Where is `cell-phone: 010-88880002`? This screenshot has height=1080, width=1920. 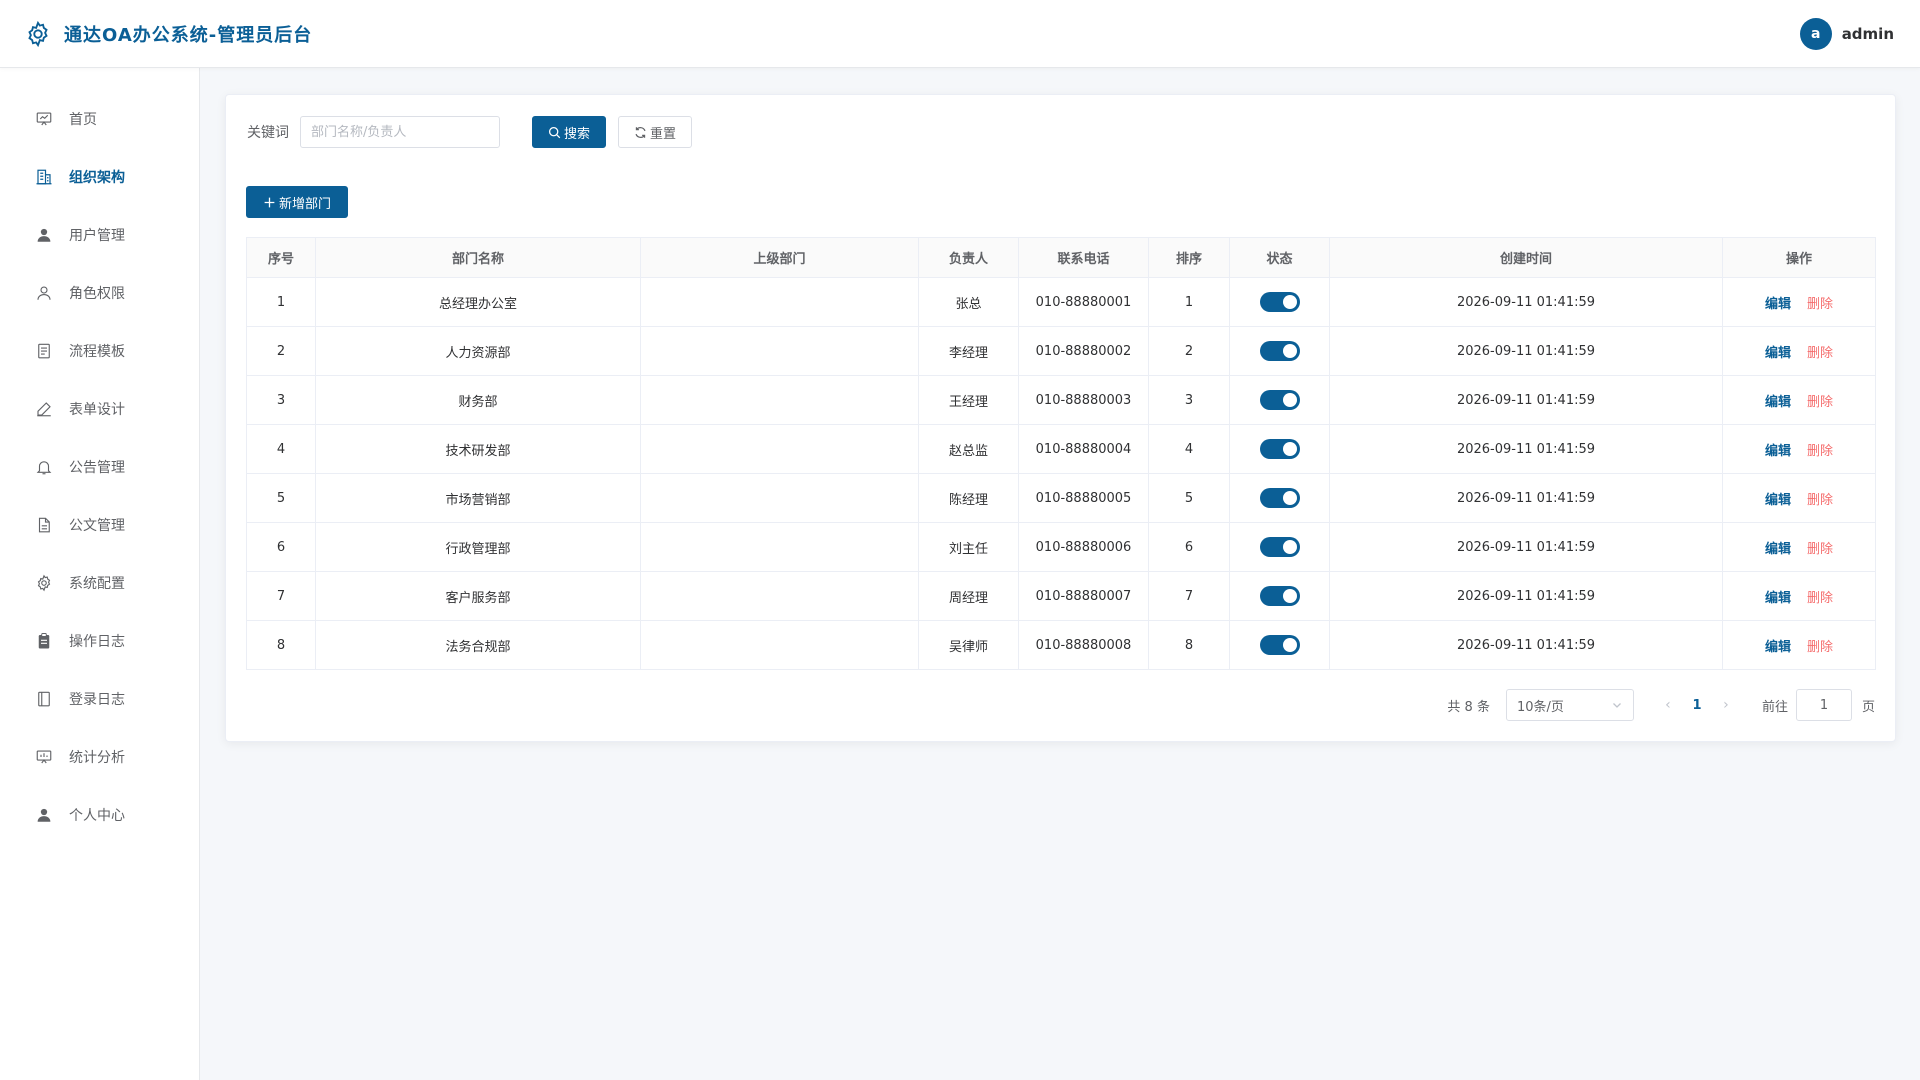
cell-phone: 010-88880002 is located at coordinates (1083, 351).